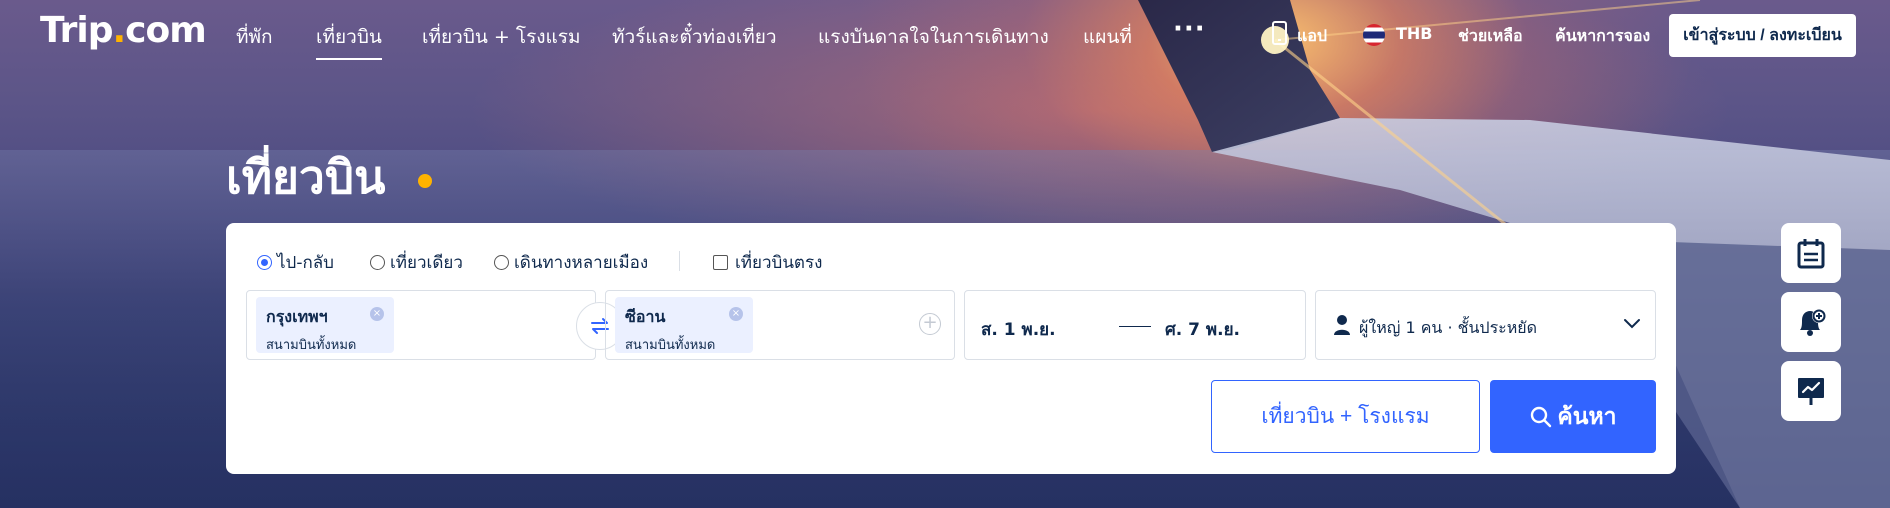 Image resolution: width=1890 pixels, height=508 pixels. Describe the element at coordinates (1135, 326) in the screenshot. I see `date-range-dash` at that location.